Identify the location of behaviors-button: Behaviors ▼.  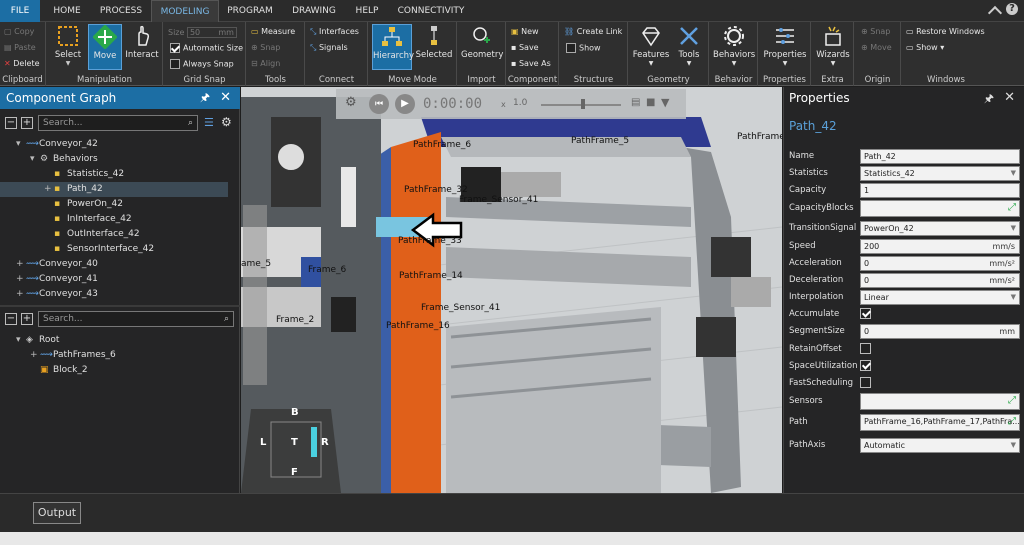
(734, 49).